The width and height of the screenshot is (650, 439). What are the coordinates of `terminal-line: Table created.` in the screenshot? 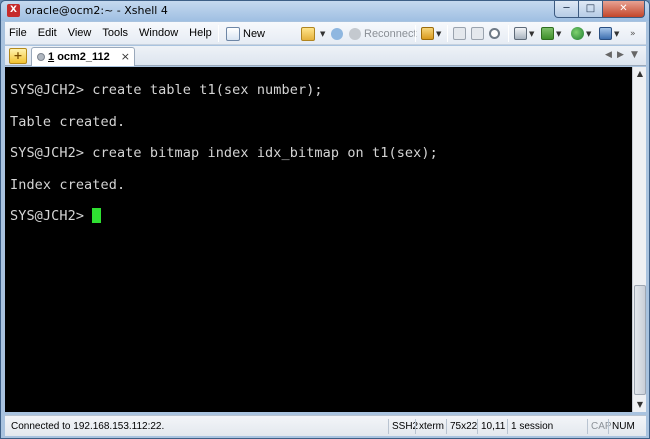 It's located at (68, 122).